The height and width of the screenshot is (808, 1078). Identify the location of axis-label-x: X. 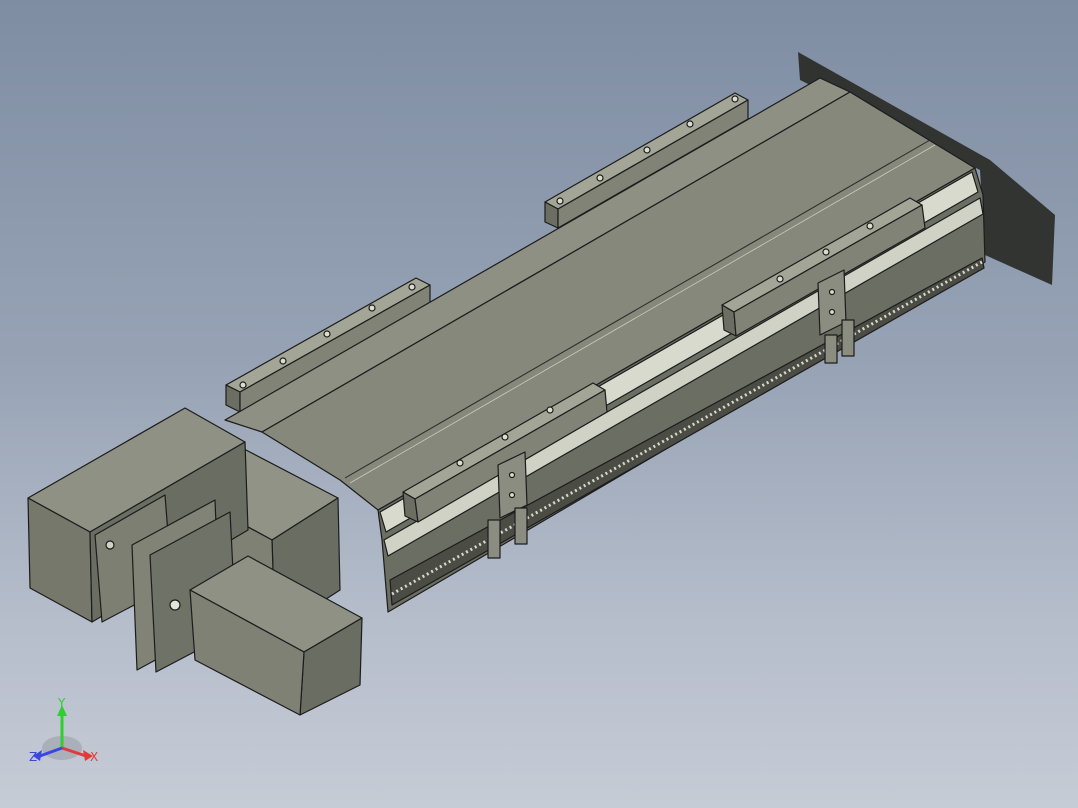
(94, 757).